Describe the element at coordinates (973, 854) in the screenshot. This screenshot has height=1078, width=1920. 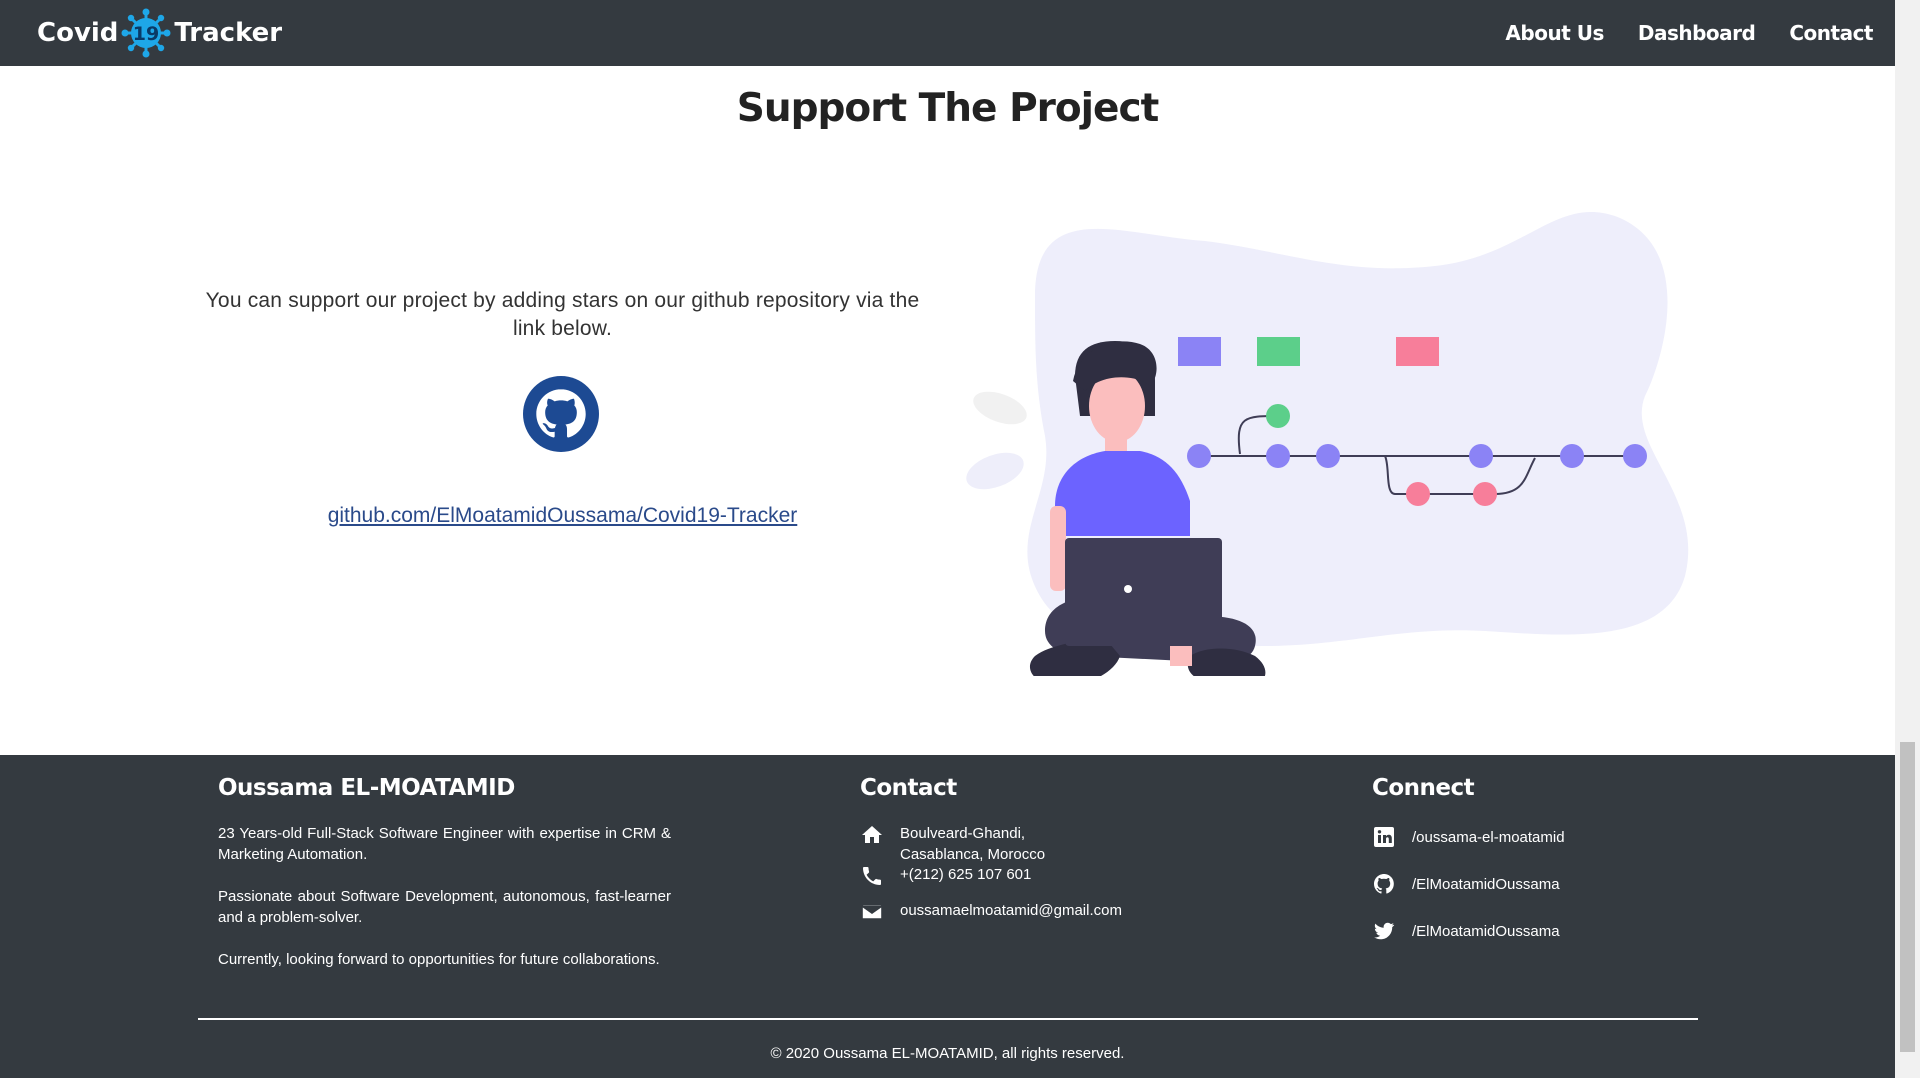
I see `address-line-2: Casablanca, Morocco` at that location.